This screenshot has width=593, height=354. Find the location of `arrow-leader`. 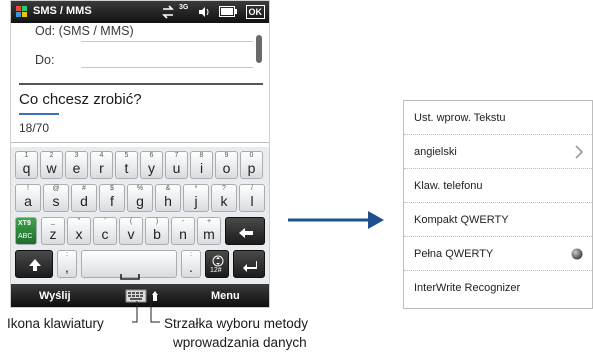

arrow-leader is located at coordinates (155, 312).